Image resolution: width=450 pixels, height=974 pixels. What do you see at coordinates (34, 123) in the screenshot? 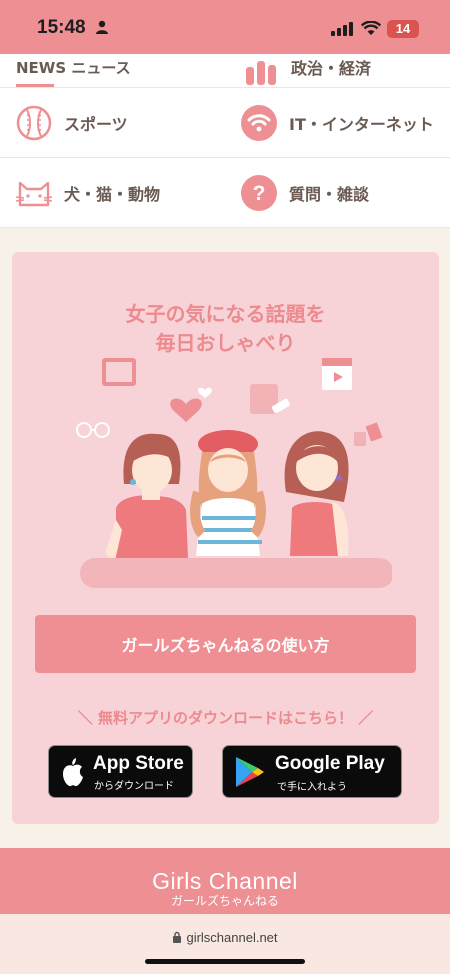
I see `baseball-icon` at bounding box center [34, 123].